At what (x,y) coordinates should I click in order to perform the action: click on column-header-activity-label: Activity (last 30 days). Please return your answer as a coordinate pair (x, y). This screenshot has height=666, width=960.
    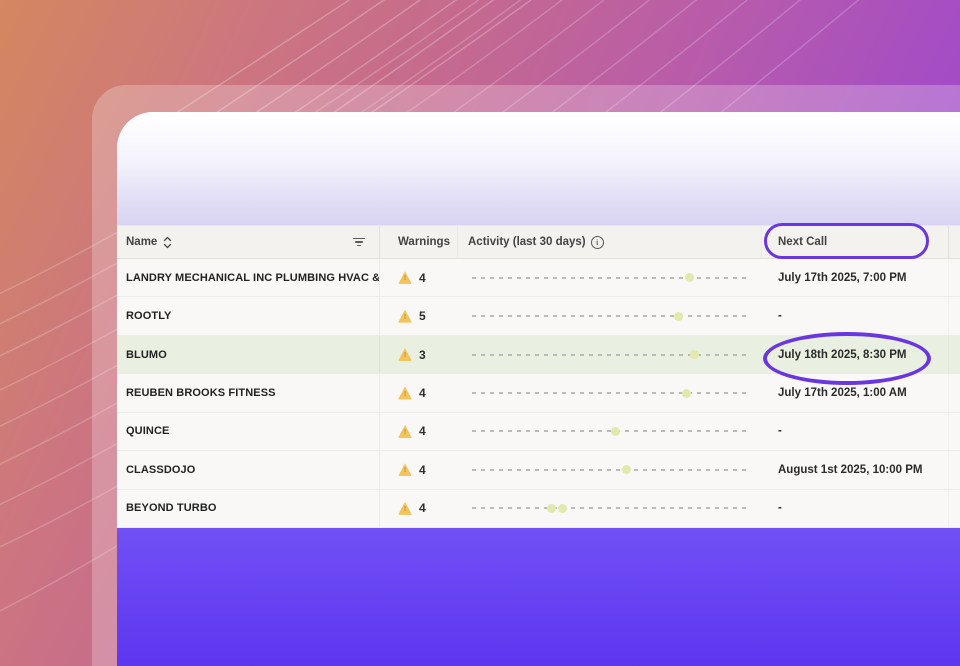
    Looking at the image, I should click on (527, 242).